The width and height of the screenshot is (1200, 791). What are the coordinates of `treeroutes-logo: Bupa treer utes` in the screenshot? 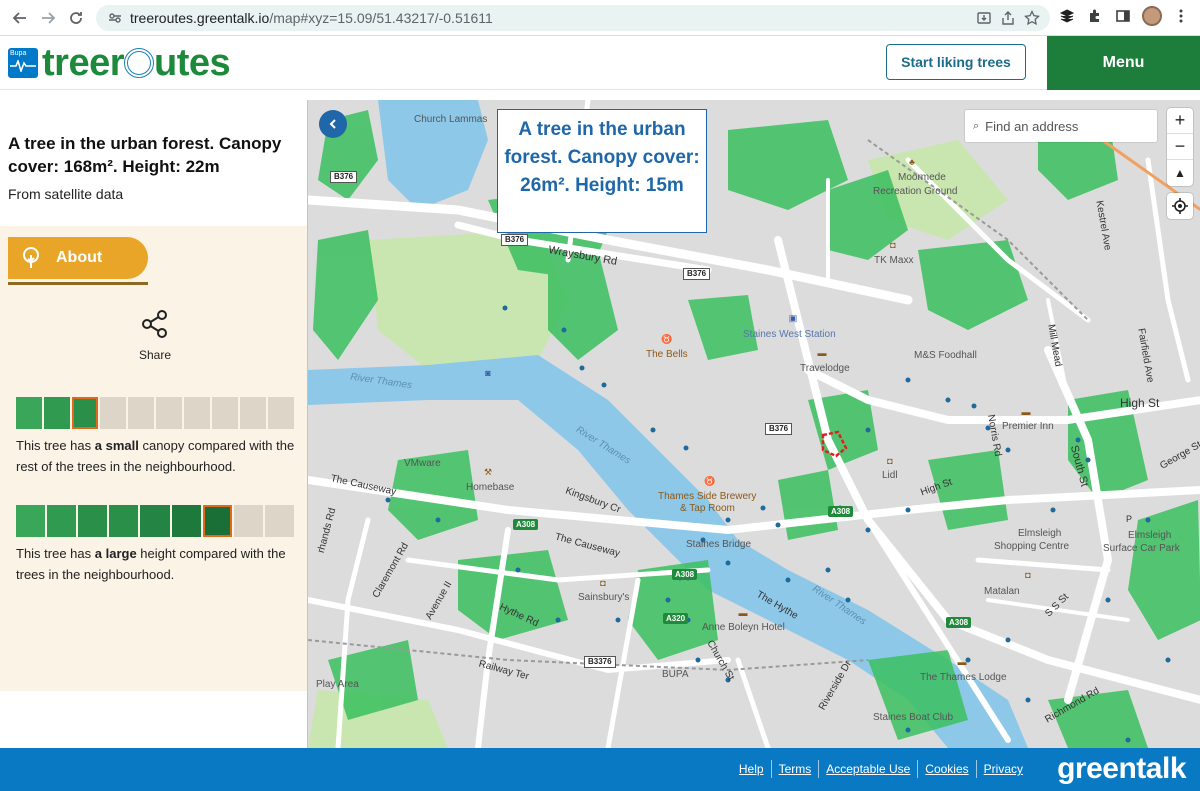 It's located at (119, 63).